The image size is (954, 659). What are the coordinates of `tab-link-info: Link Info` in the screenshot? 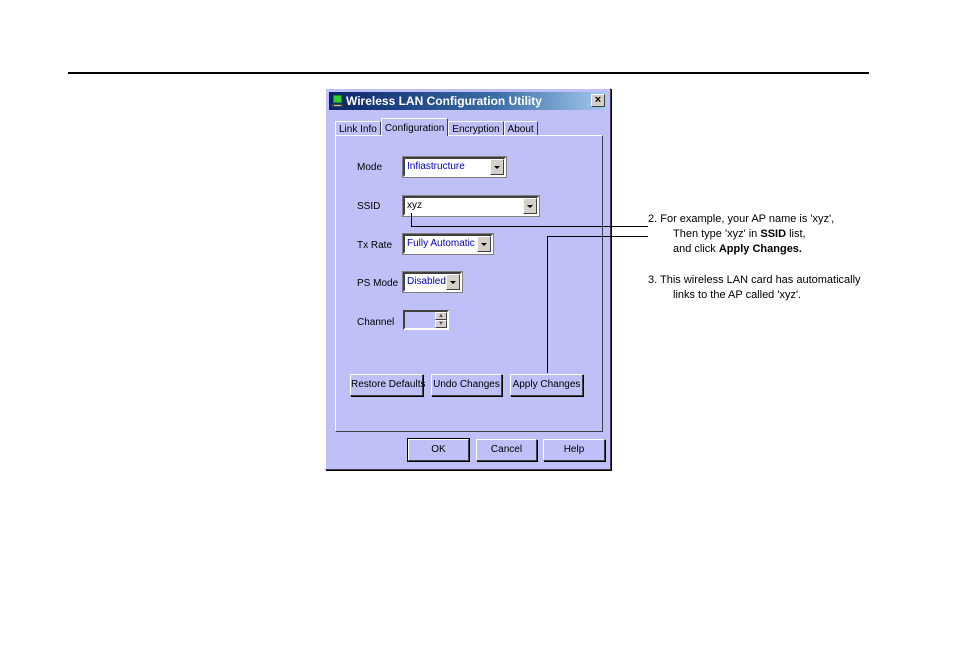 It's located at (358, 128).